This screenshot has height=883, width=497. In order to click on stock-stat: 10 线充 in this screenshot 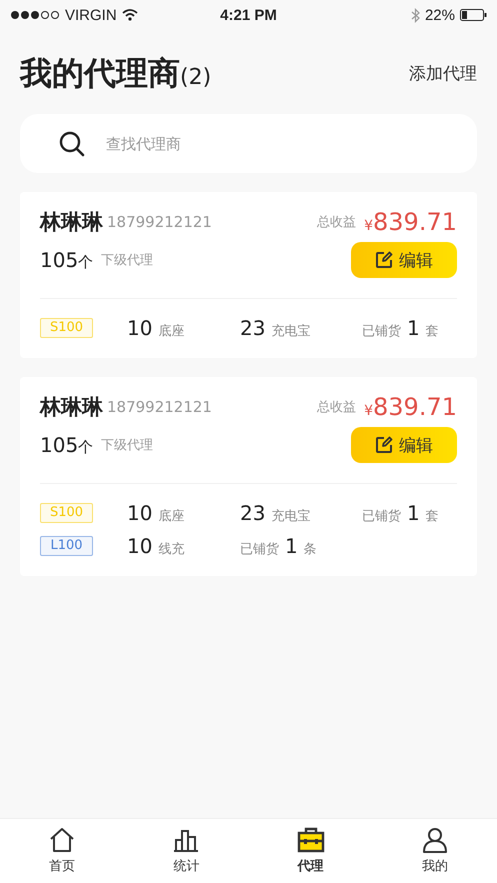, I will do `click(156, 546)`.